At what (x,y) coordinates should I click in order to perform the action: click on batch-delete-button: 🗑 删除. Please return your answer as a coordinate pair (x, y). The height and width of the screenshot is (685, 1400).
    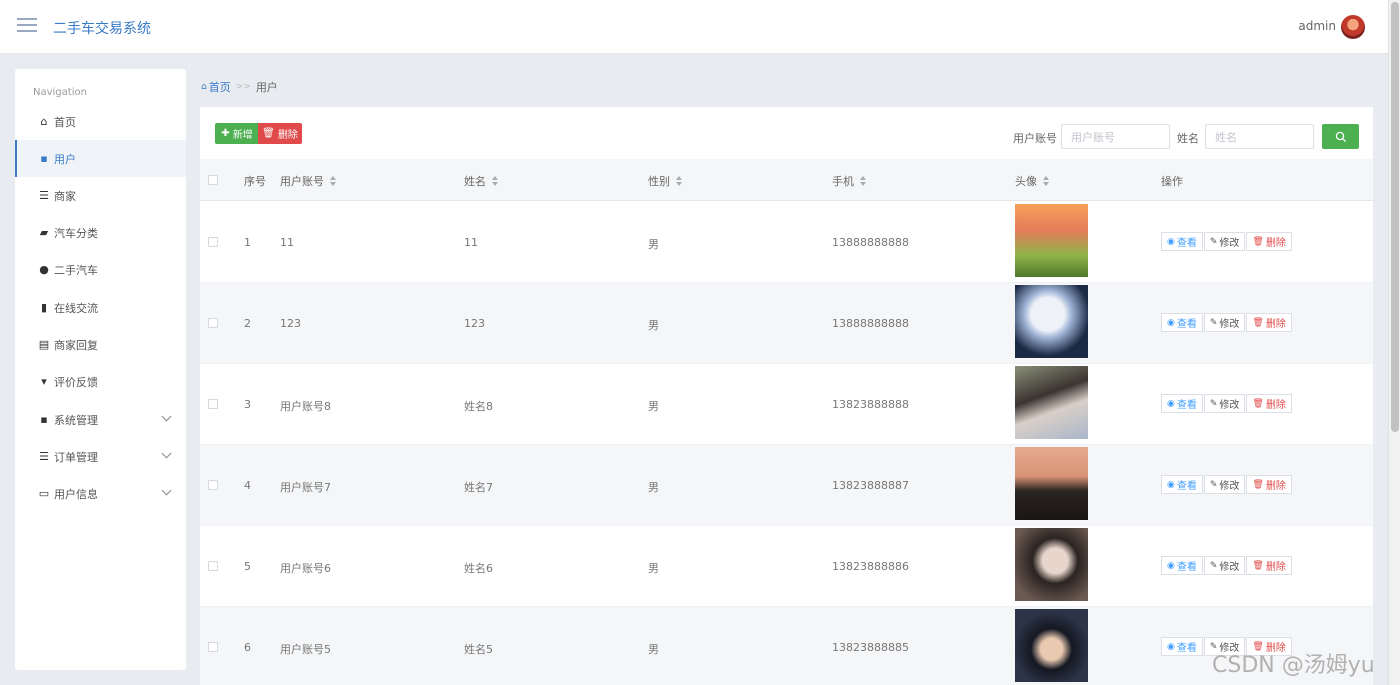
    Looking at the image, I should click on (280, 133).